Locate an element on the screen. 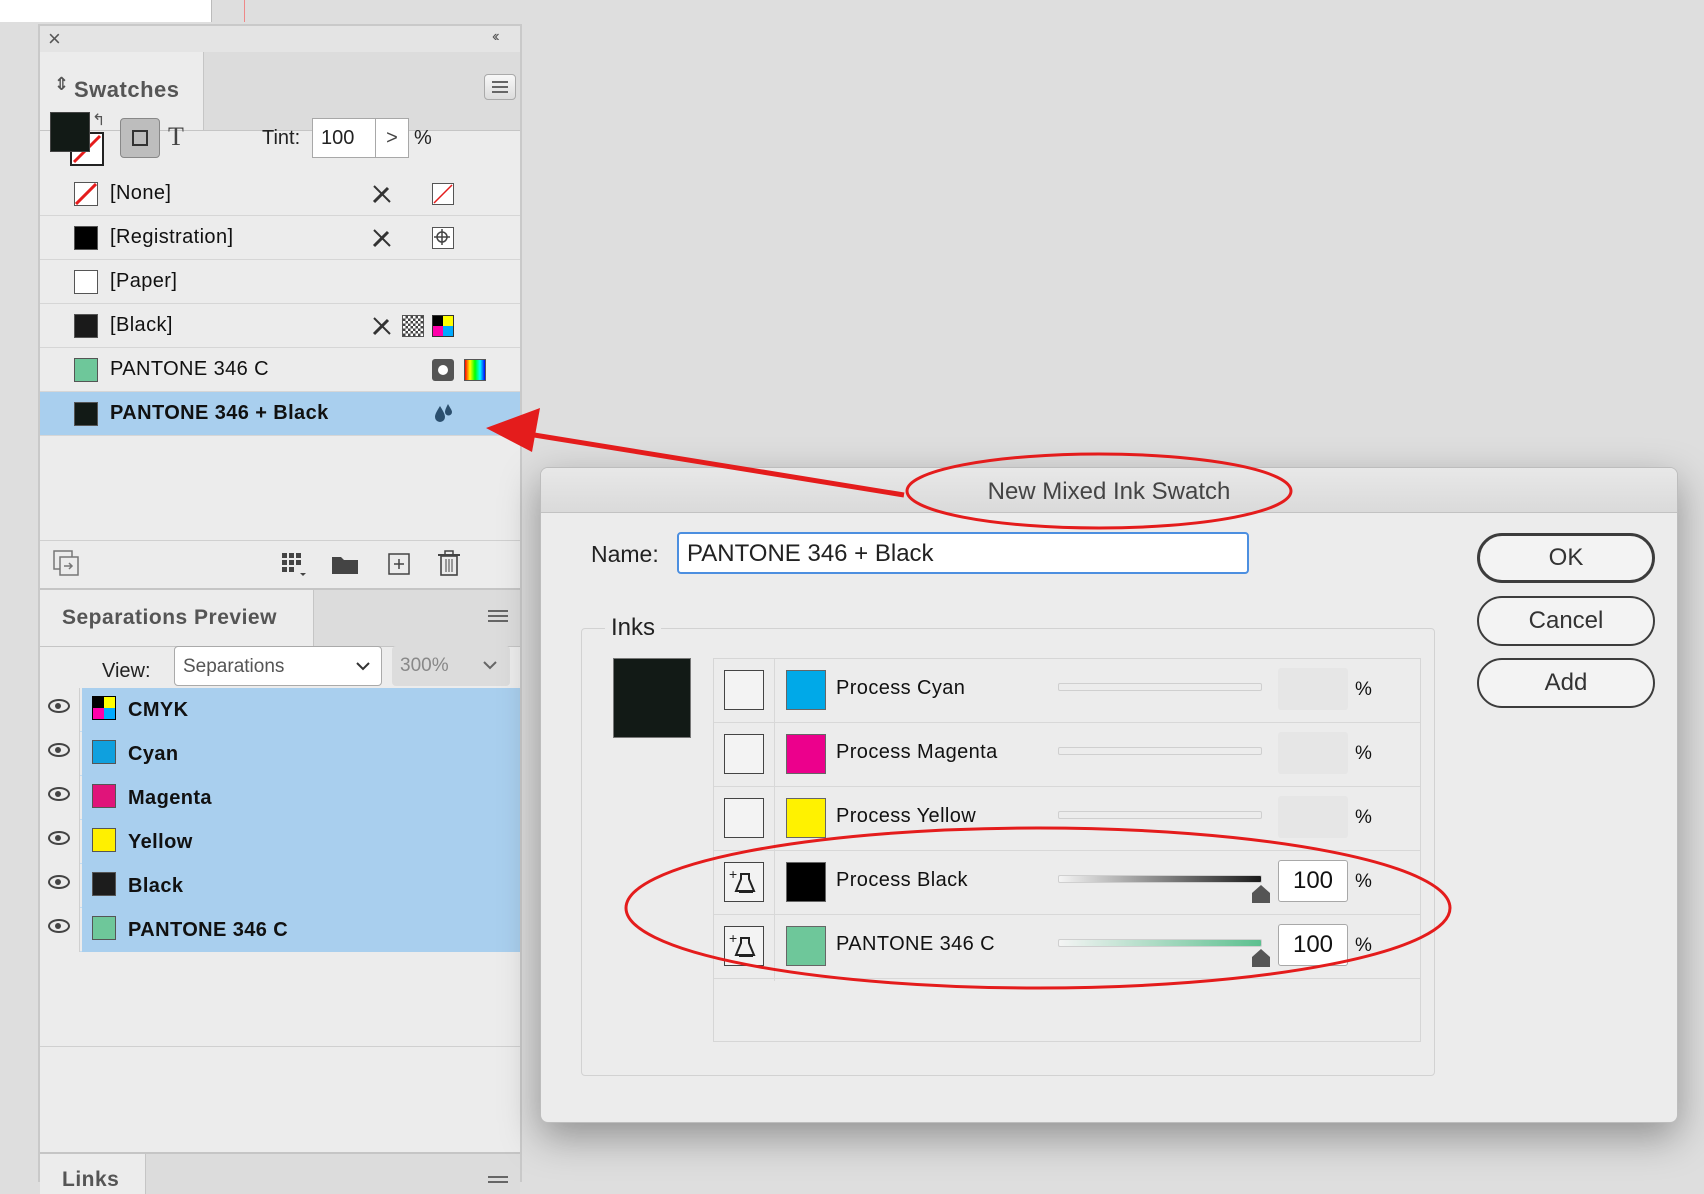 Image resolution: width=1704 pixels, height=1194 pixels. new-swatch-icon is located at coordinates (399, 566).